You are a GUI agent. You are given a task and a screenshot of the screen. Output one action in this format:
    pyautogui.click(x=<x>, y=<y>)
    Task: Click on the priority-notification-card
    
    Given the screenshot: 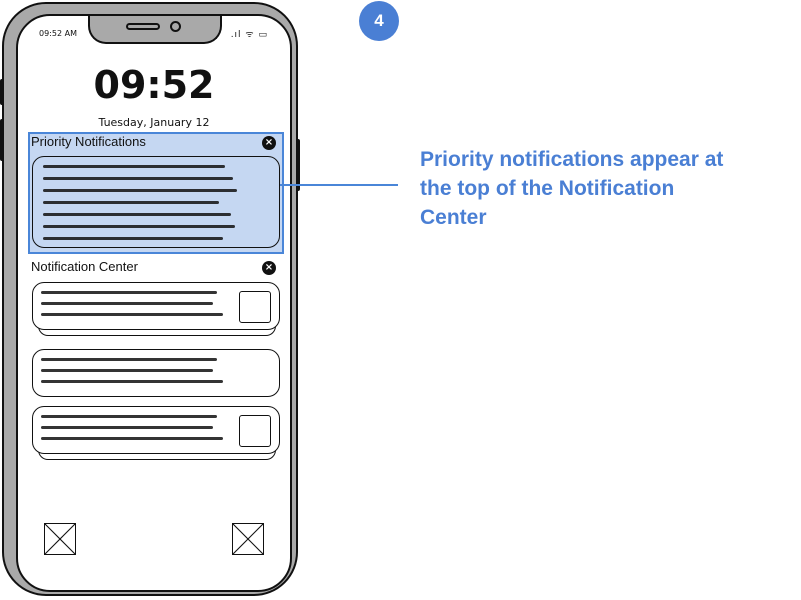 What is the action you would take?
    pyautogui.click(x=156, y=202)
    